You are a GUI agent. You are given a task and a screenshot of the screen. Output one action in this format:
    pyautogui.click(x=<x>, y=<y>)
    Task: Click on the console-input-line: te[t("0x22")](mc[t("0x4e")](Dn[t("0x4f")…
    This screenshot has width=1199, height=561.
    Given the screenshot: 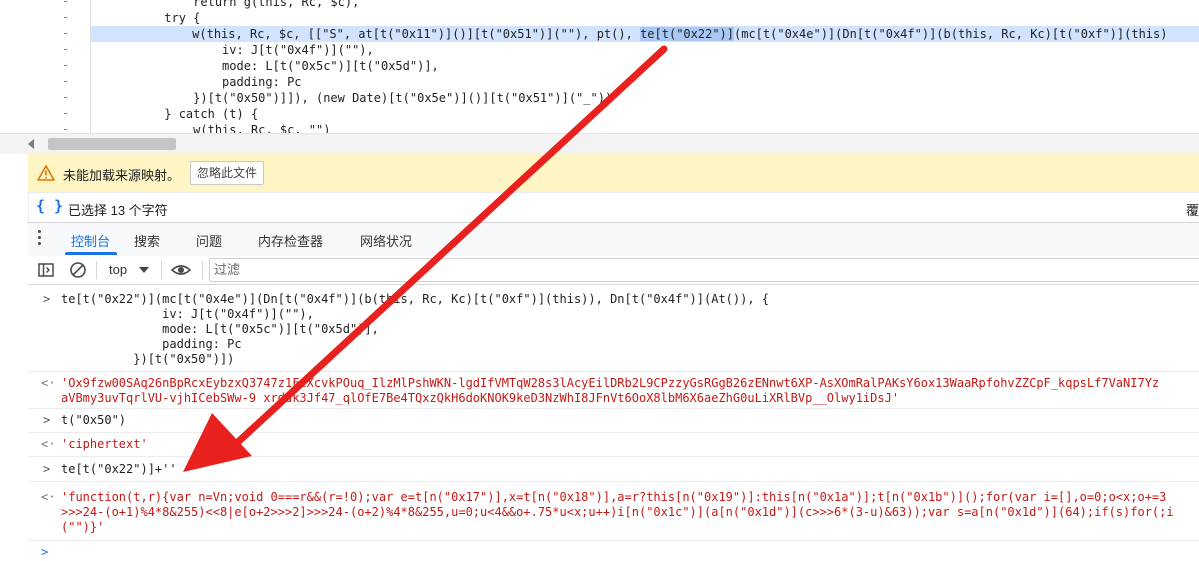 What is the action you would take?
    pyautogui.click(x=415, y=299)
    